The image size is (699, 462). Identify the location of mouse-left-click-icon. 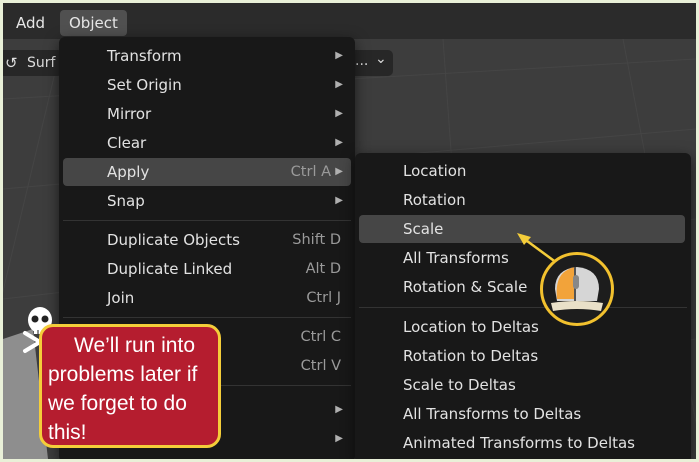
(577, 289).